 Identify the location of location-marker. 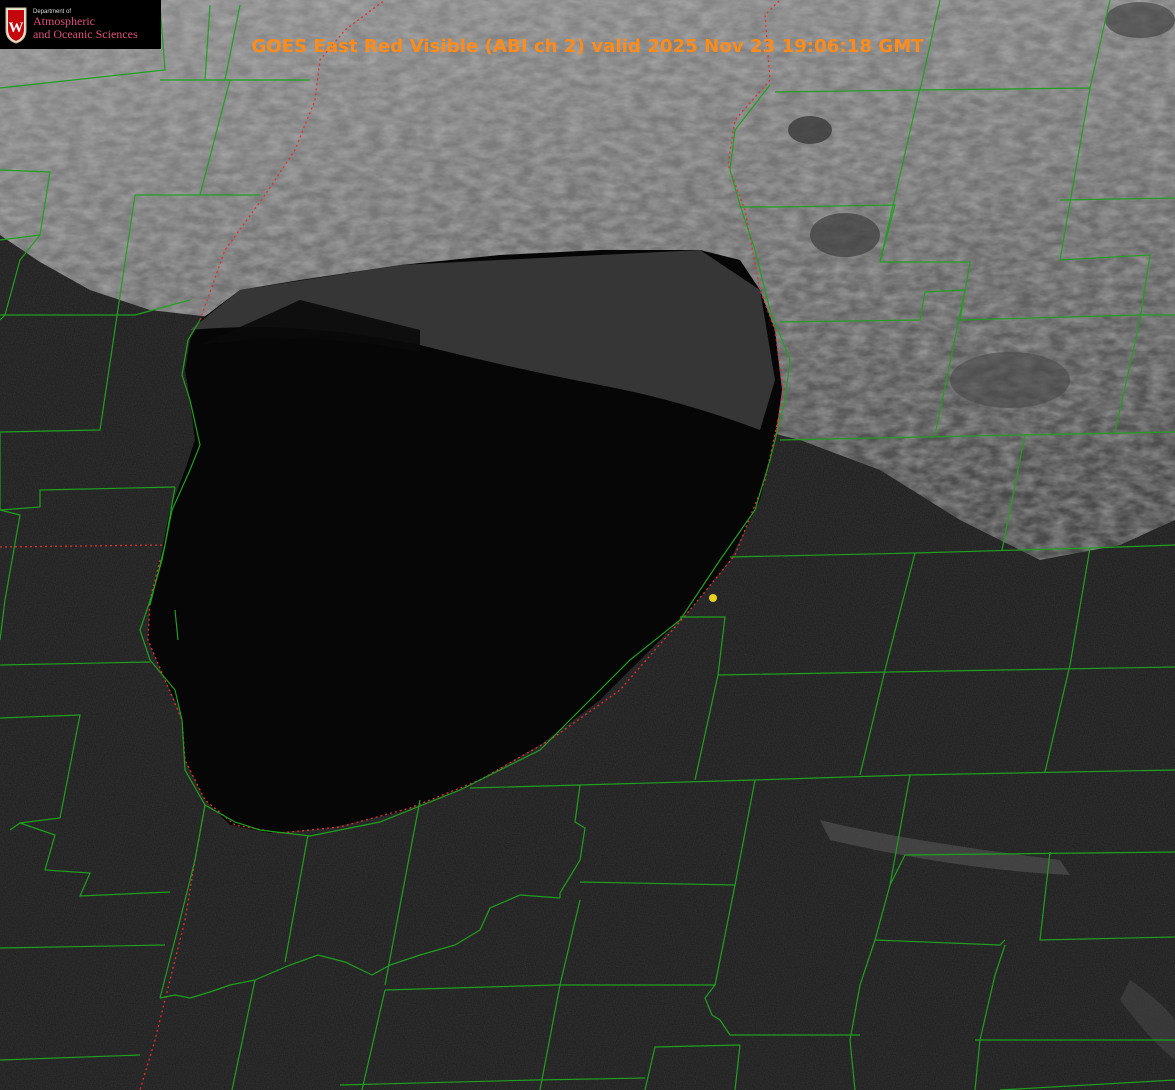
(713, 598).